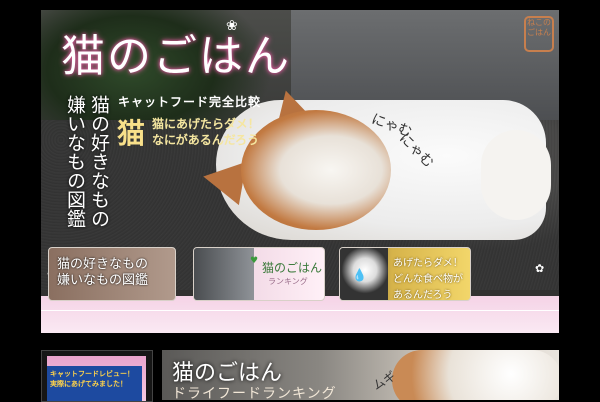 This screenshot has height=402, width=600. I want to click on paw-icon: ❀, so click(232, 26).